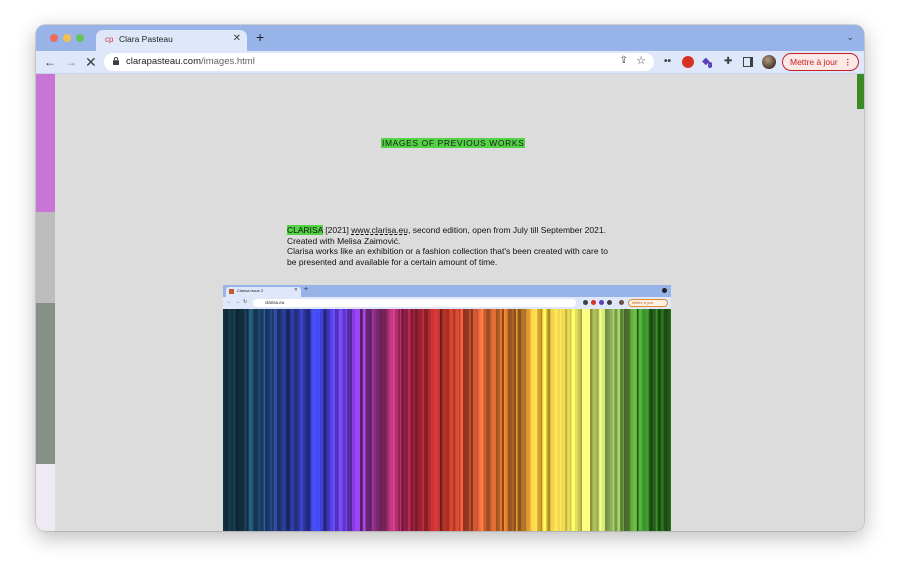 The image size is (900, 579). I want to click on right-accent-bar, so click(860, 91).